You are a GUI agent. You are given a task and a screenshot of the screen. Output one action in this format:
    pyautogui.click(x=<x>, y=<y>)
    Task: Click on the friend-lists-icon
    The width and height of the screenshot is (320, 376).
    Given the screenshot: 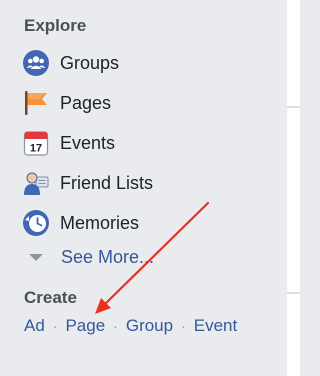 What is the action you would take?
    pyautogui.click(x=36, y=183)
    